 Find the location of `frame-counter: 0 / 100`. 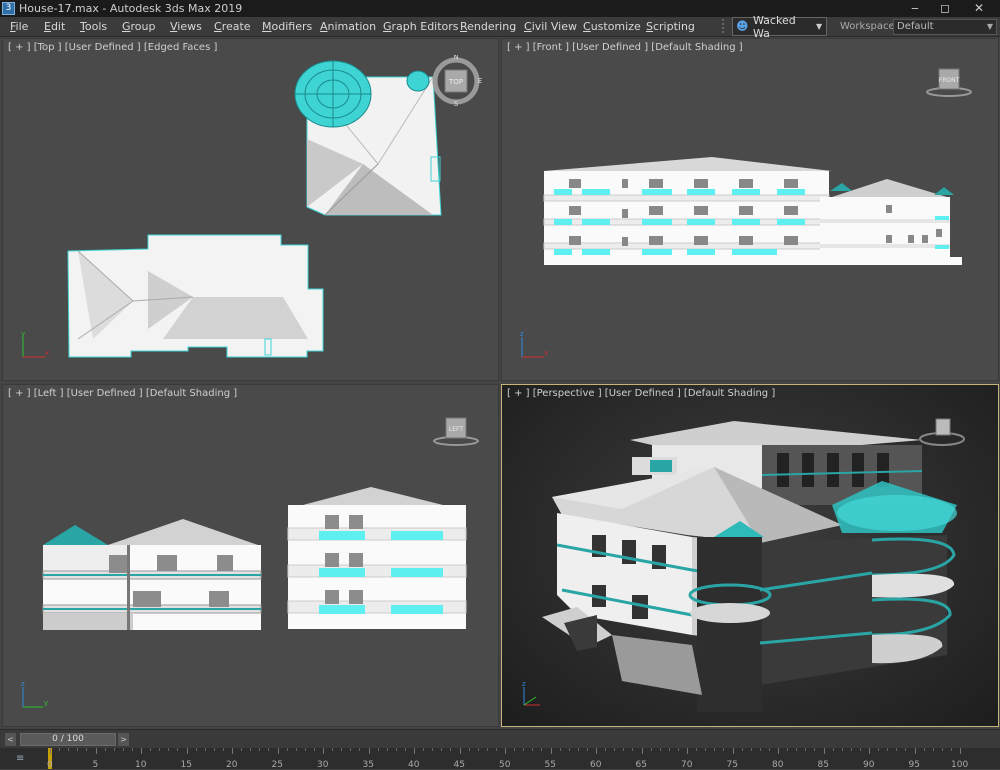

frame-counter: 0 / 100 is located at coordinates (68, 739).